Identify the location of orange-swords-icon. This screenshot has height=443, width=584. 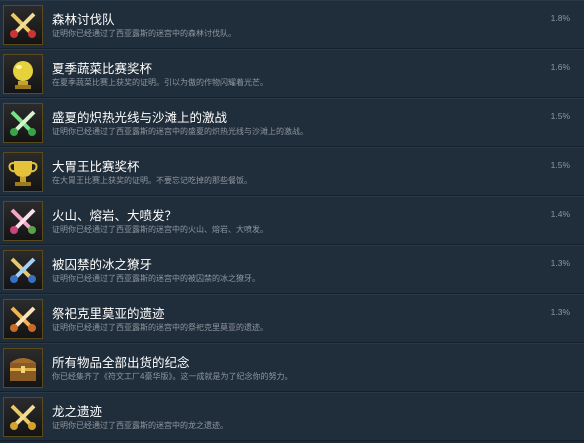
(23, 319).